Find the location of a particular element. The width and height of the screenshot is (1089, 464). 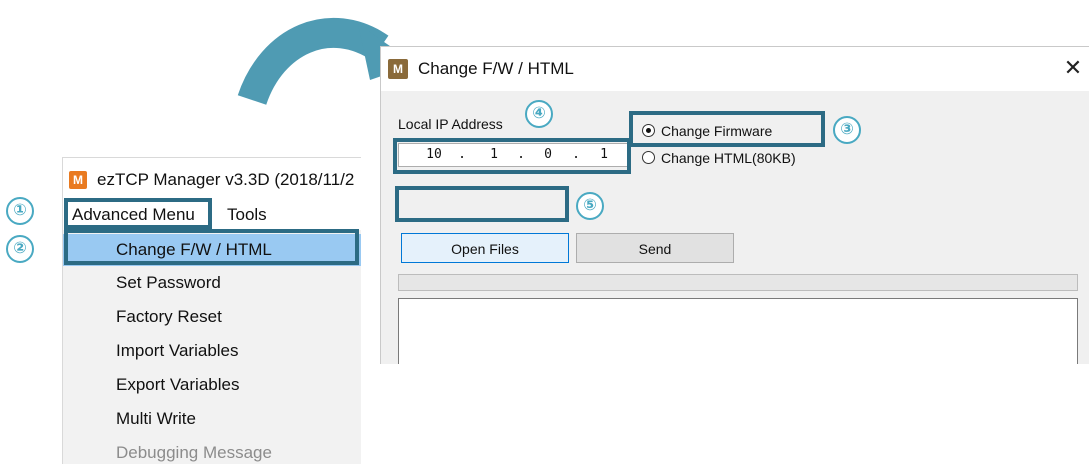

close-icon: ✕ is located at coordinates (1073, 68).